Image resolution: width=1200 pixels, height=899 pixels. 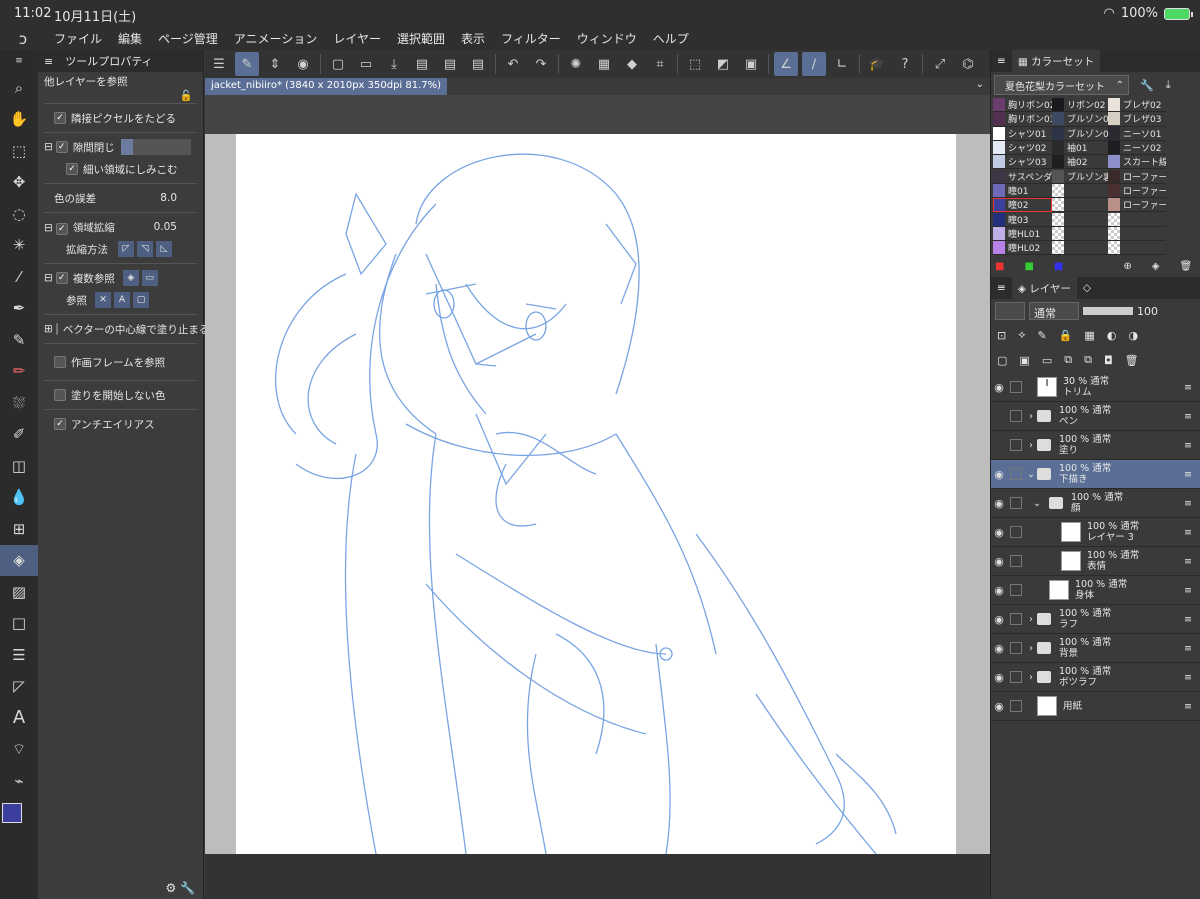 I want to click on color-cell: ローファー01, so click(x=1137, y=176).